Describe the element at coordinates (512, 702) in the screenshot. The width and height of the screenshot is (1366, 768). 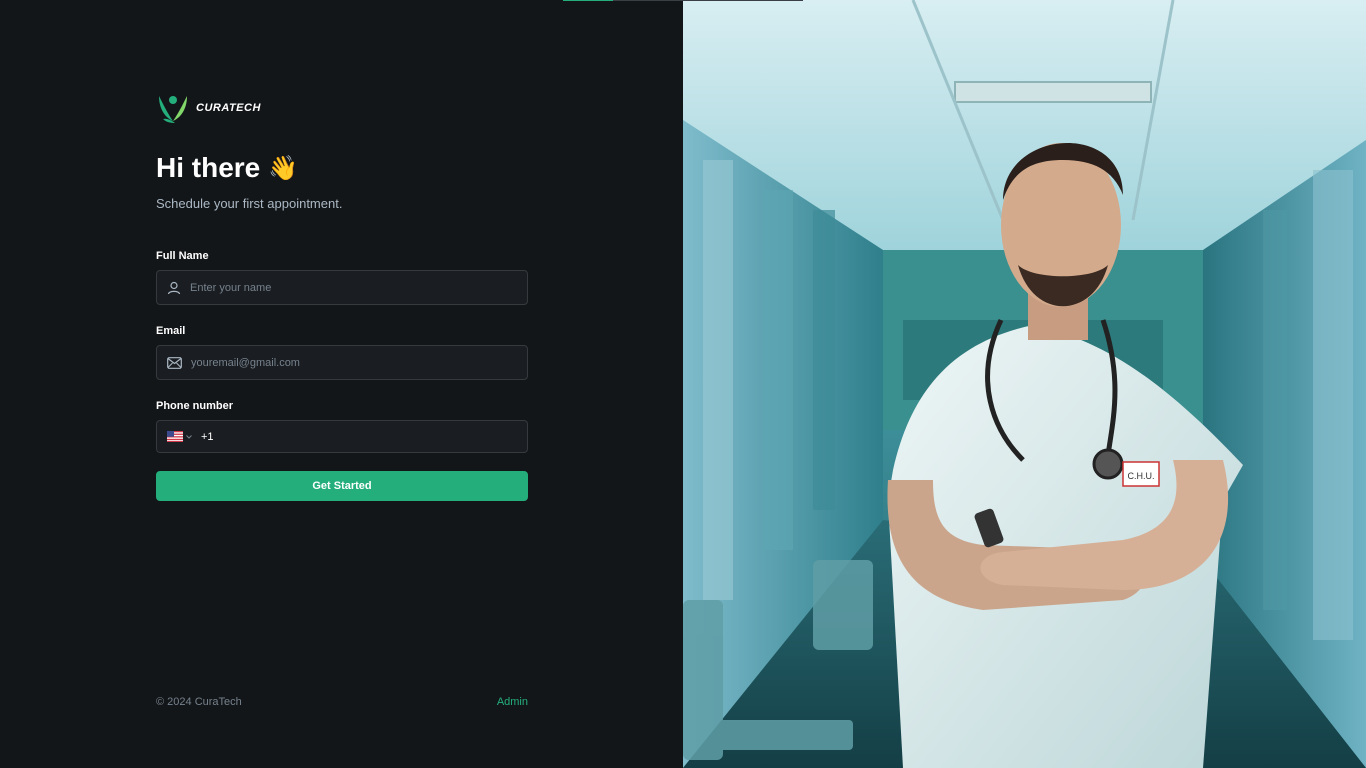
I see `admin-link: Admin` at that location.